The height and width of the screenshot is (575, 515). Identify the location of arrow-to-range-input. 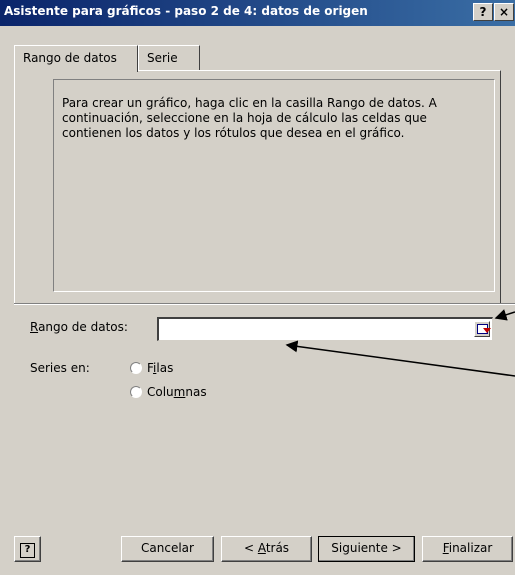
(400, 358).